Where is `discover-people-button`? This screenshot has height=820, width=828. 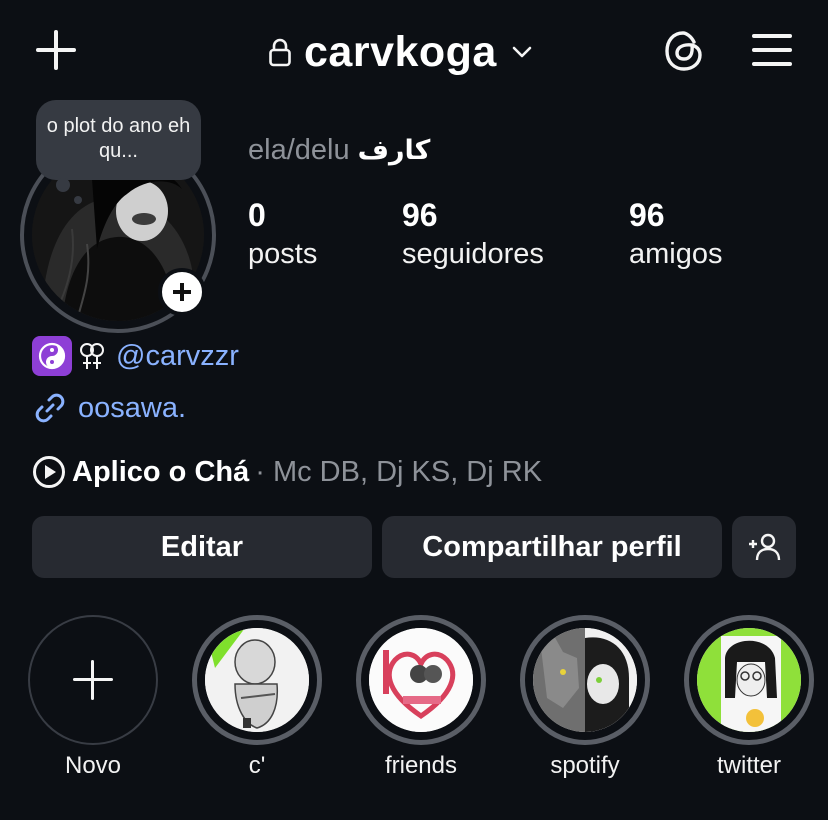 discover-people-button is located at coordinates (764, 547).